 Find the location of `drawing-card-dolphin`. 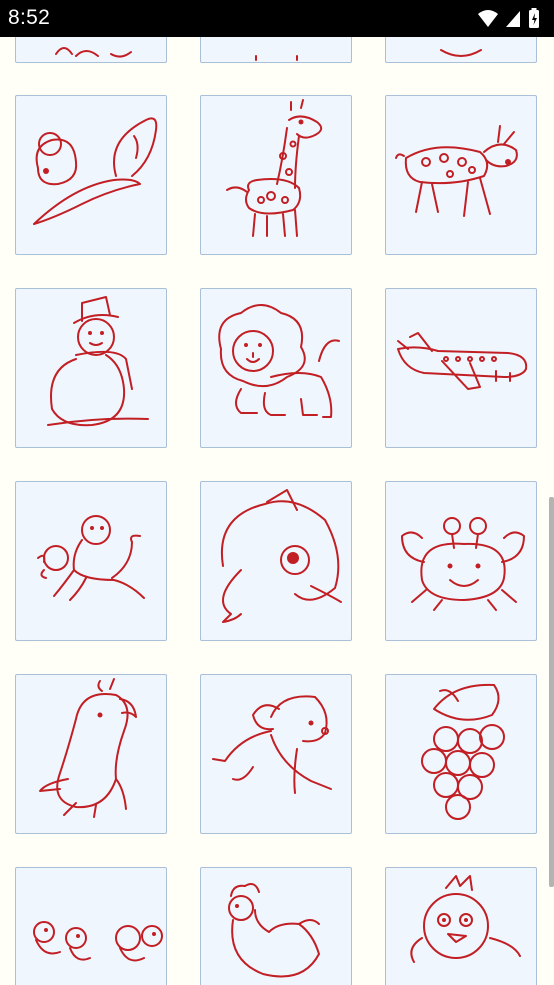

drawing-card-dolphin is located at coordinates (276, 561).